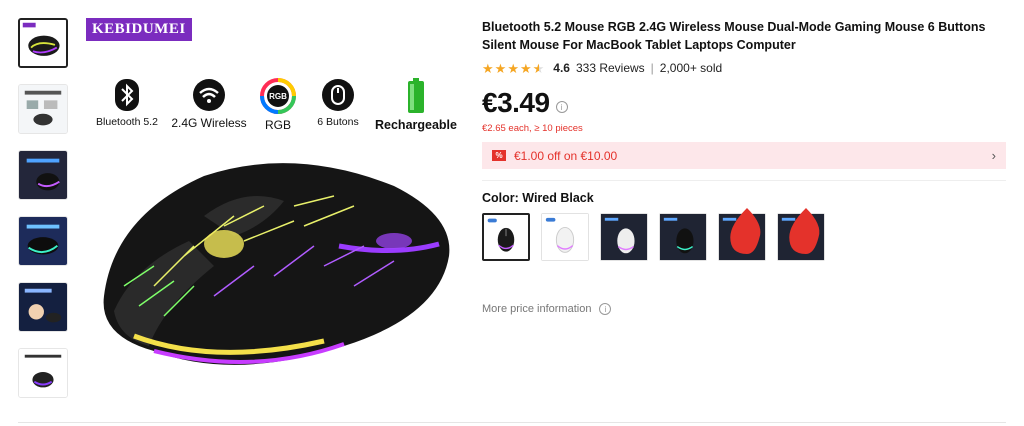 The image size is (1024, 426). Describe the element at coordinates (566, 155) in the screenshot. I see `coupon-text: €1.00 off on €10.00` at that location.